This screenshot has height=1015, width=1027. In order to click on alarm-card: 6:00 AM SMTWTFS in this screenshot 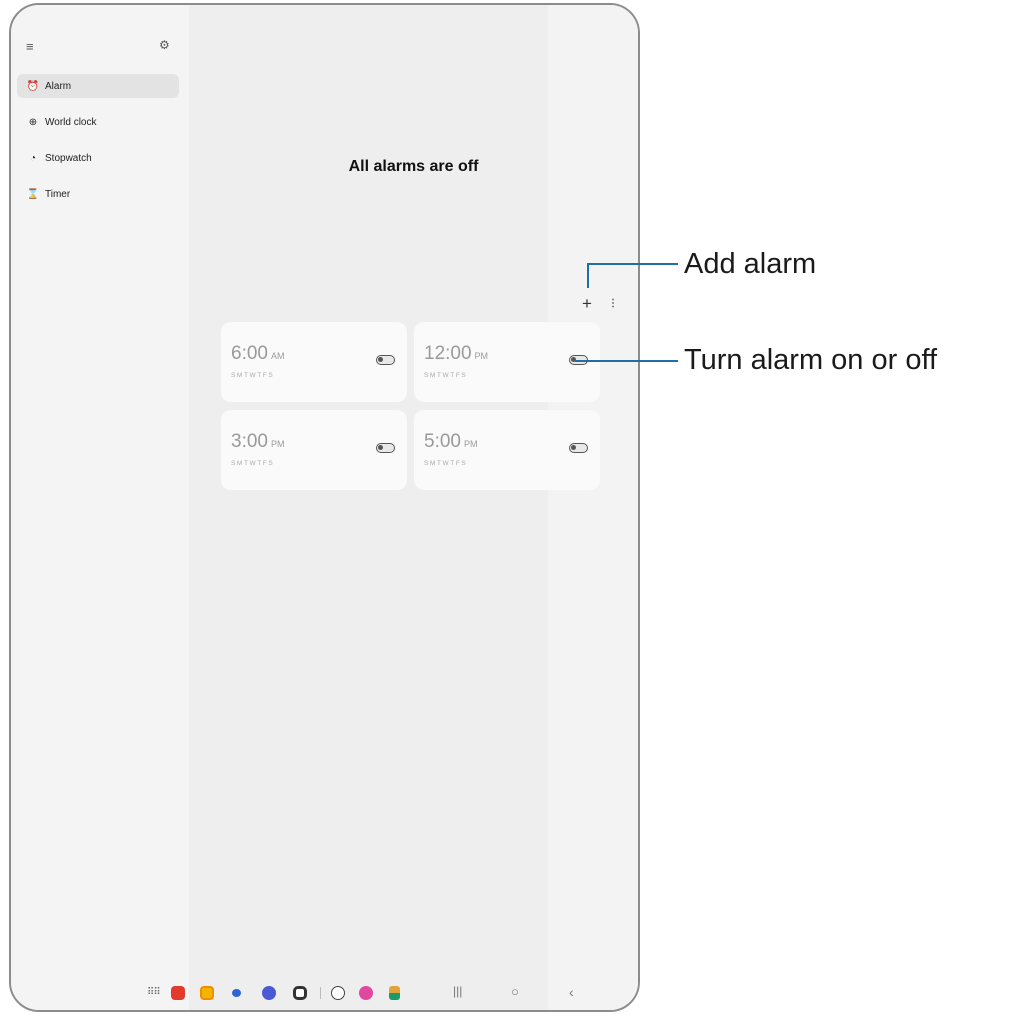, I will do `click(314, 362)`.